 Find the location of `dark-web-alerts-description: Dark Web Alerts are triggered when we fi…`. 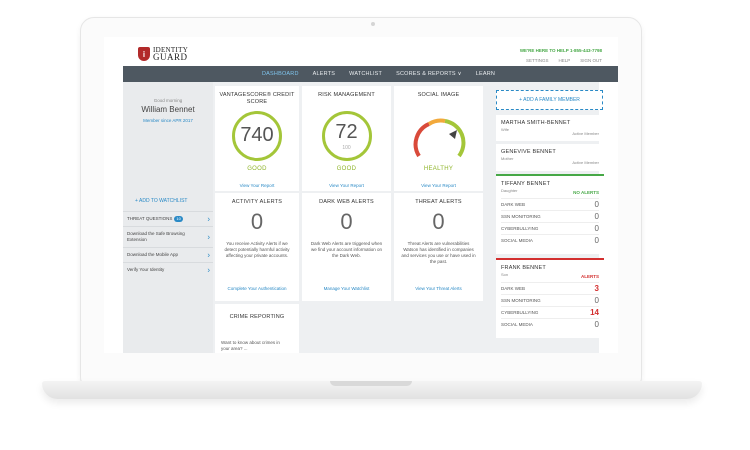

dark-web-alerts-description: Dark Web Alerts are triggered when we fi… is located at coordinates (346, 249).